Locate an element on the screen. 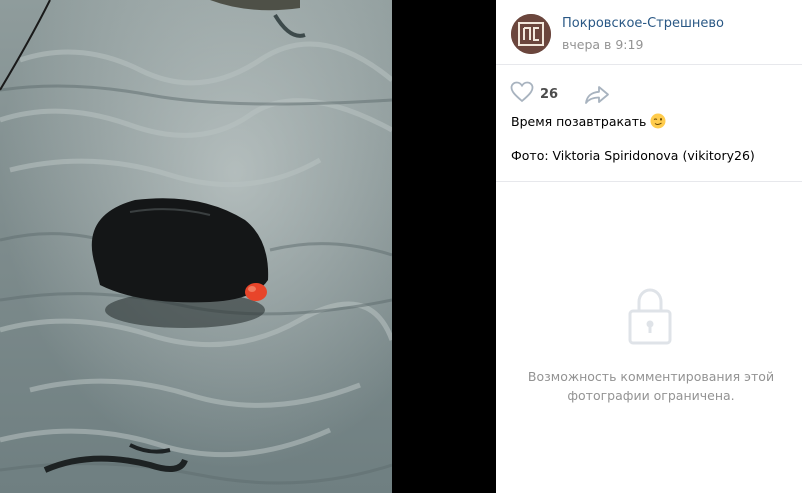 The height and width of the screenshot is (493, 802). comments-disabled-line2: фотографии ограничена. is located at coordinates (651, 395).